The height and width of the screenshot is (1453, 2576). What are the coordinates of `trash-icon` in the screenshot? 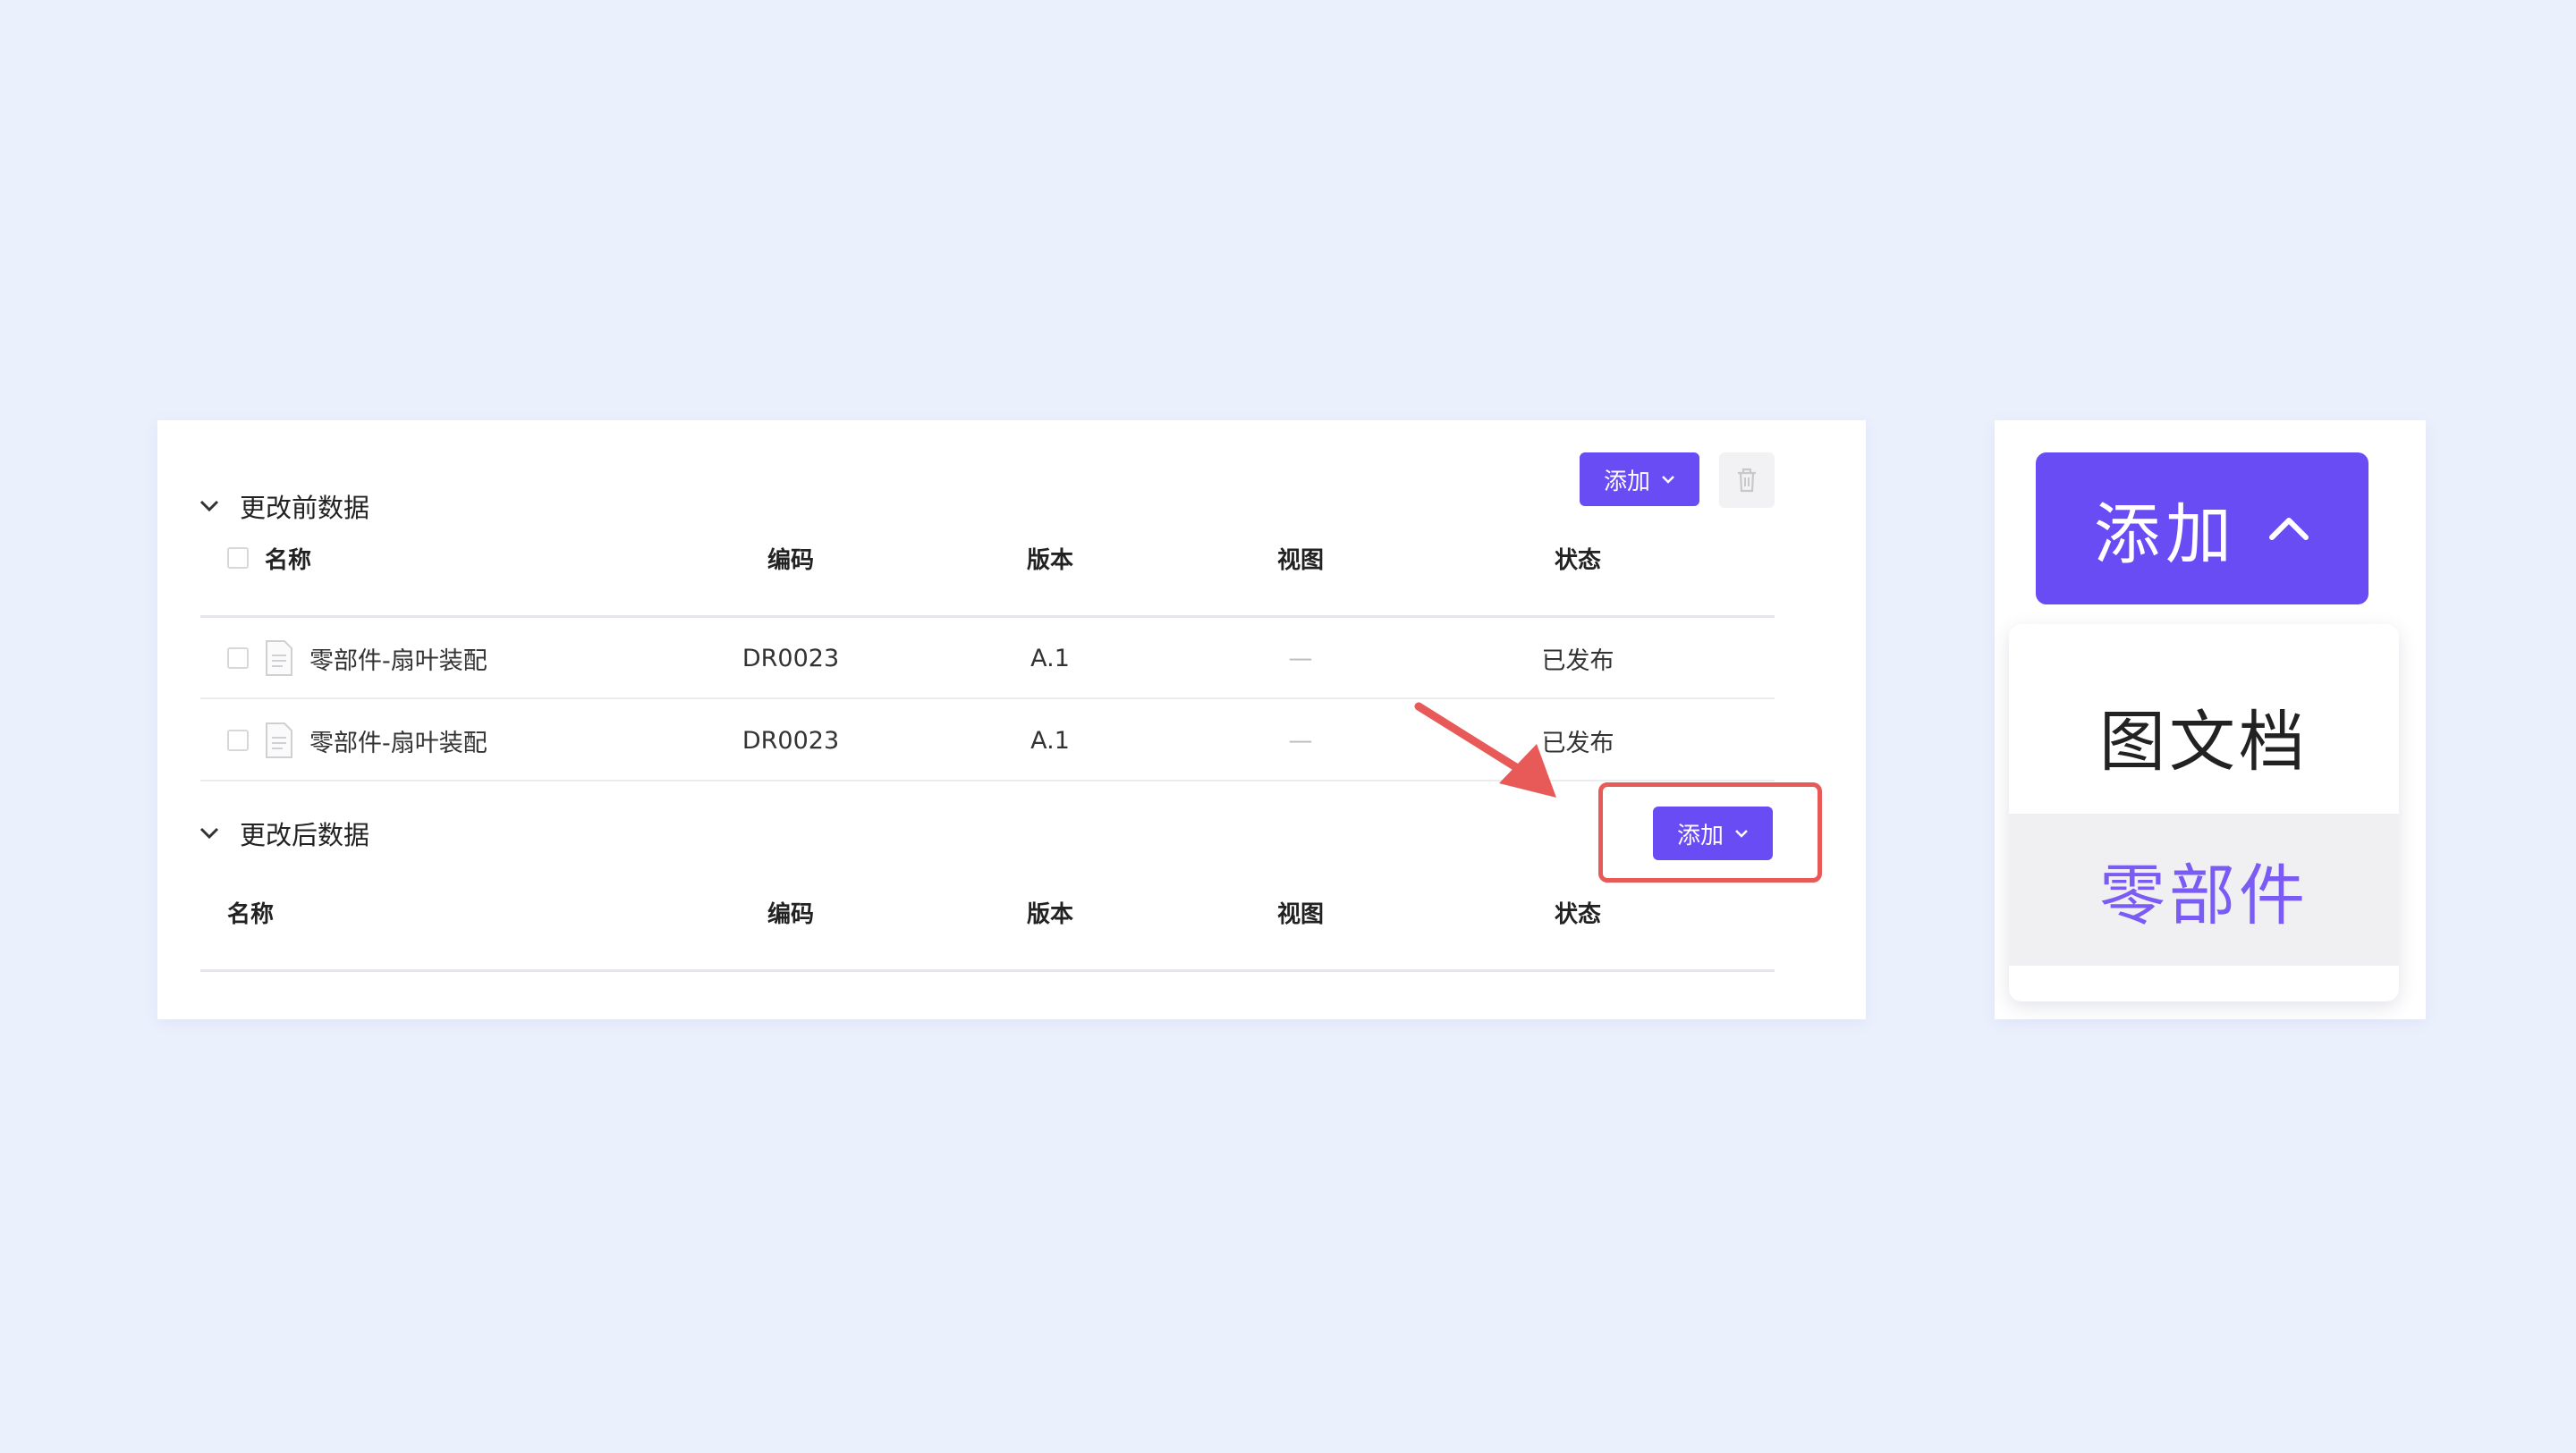 It's located at (1747, 480).